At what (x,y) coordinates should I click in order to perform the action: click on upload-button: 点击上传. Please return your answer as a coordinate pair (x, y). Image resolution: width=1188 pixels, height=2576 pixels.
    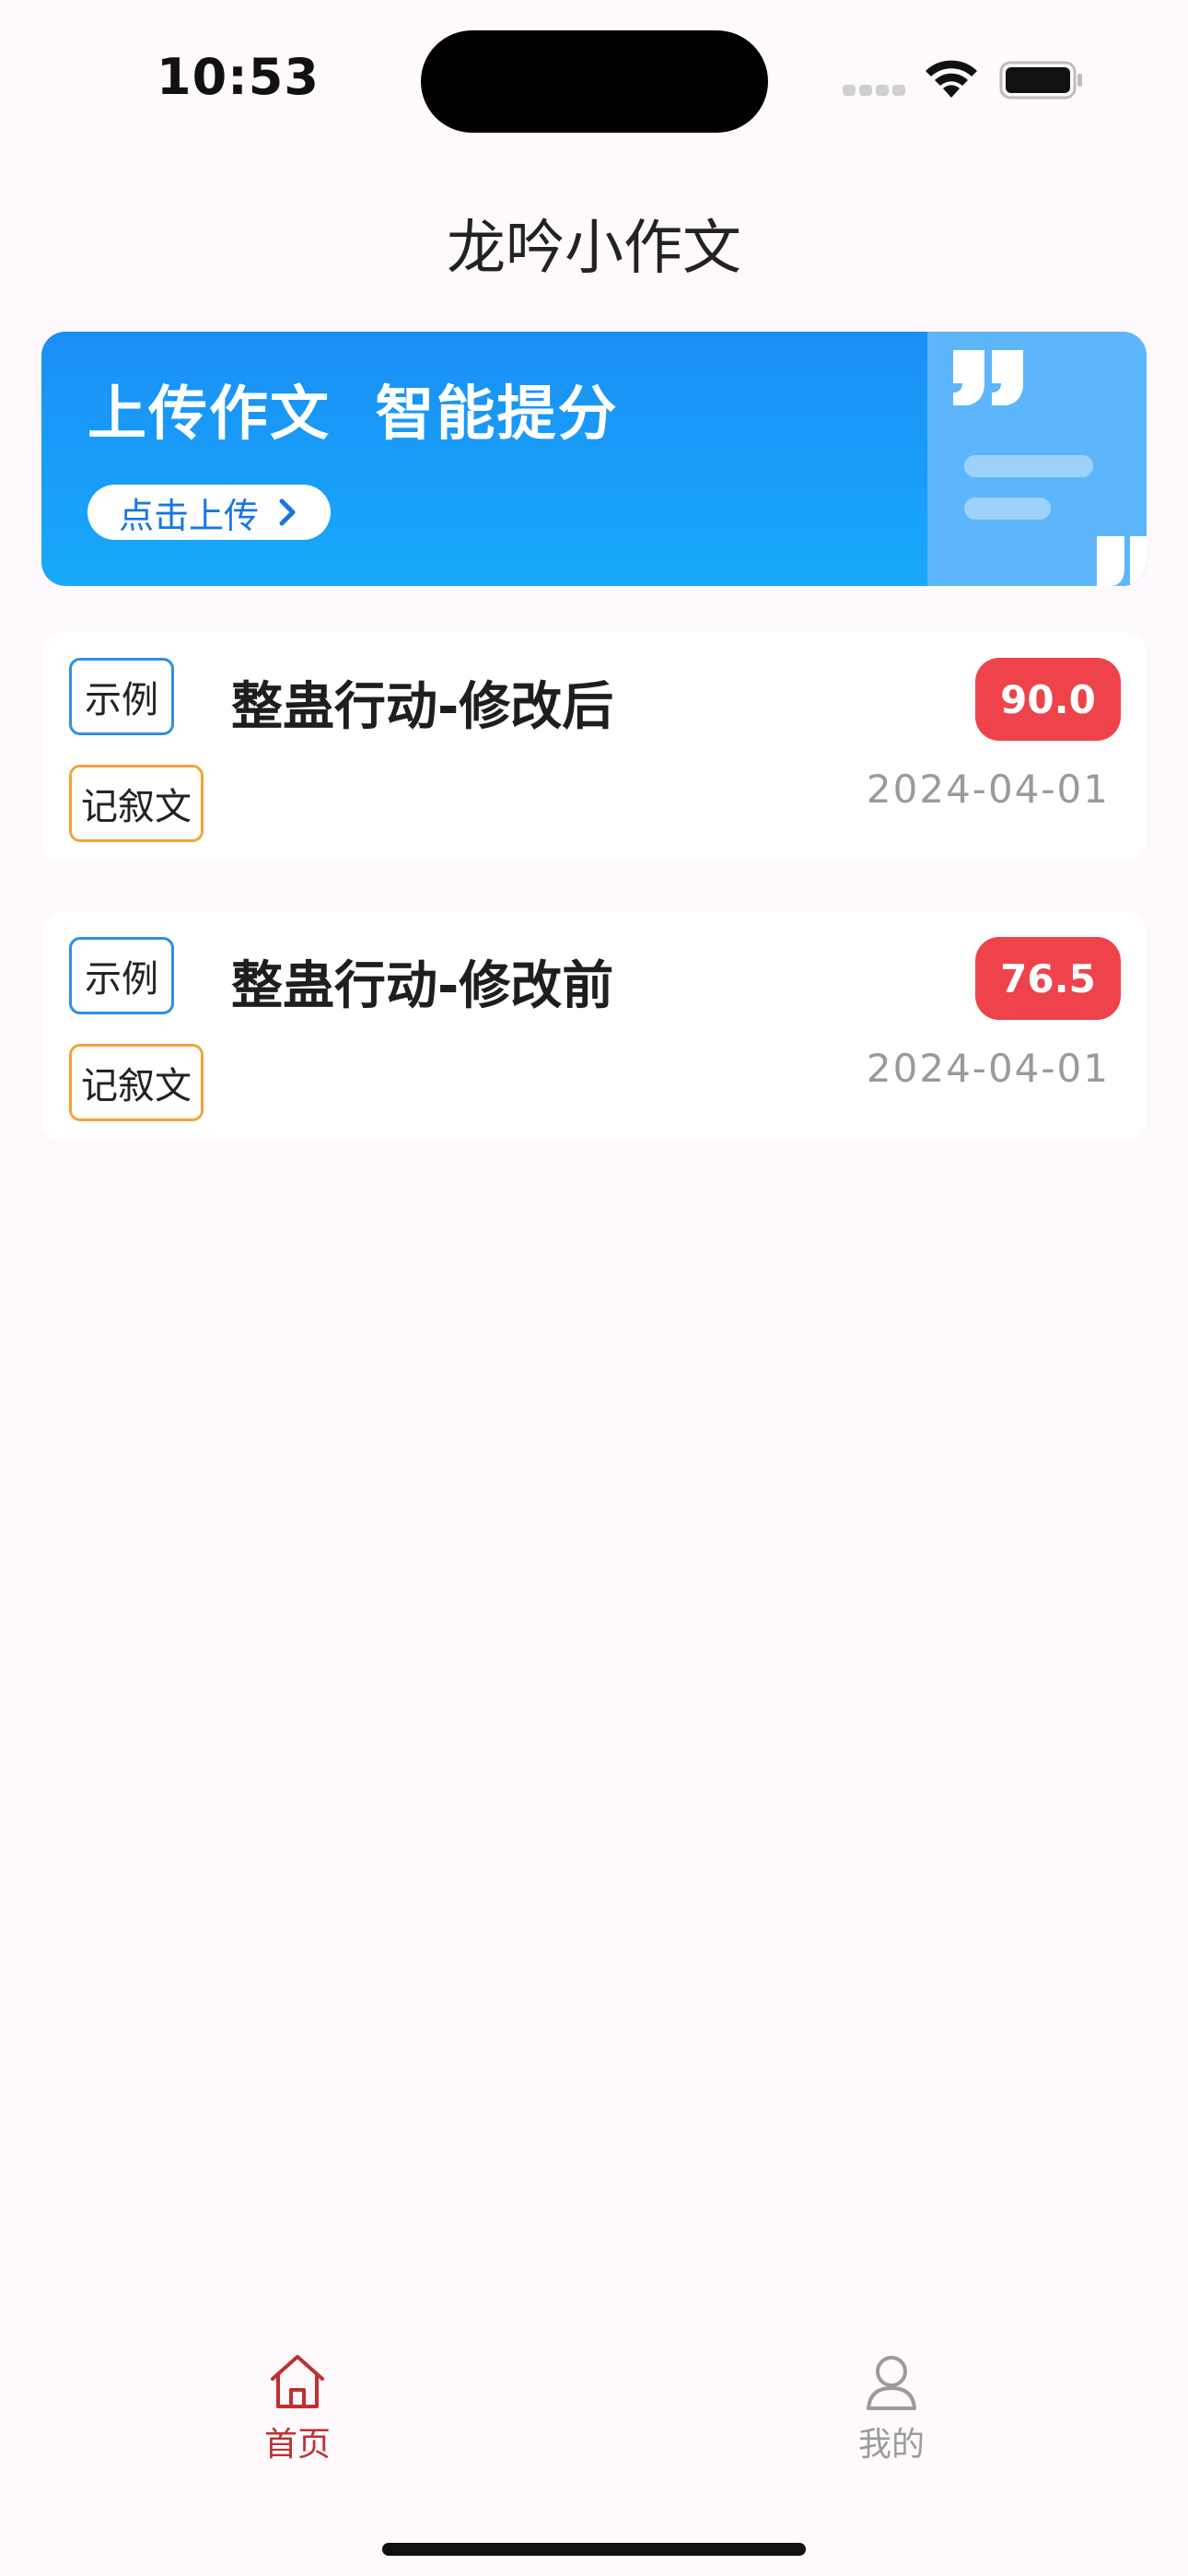
    Looking at the image, I should click on (209, 512).